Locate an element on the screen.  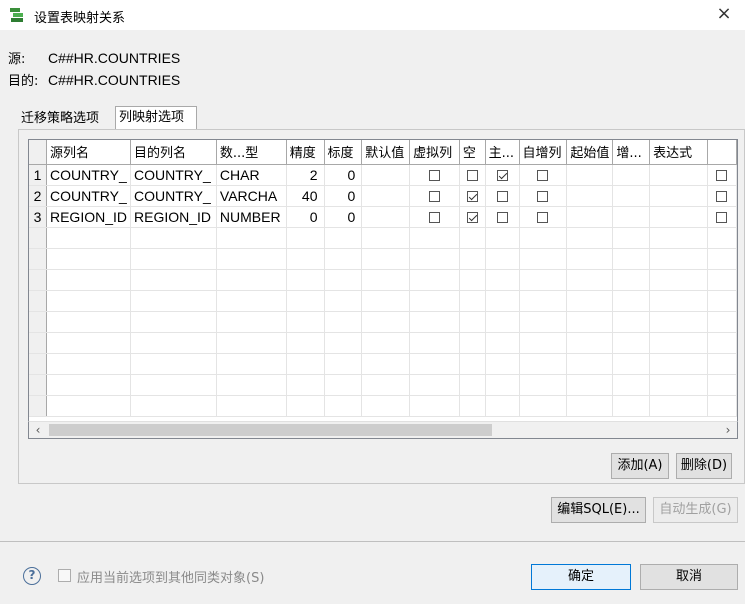
precision-cell: 0 is located at coordinates (305, 217).